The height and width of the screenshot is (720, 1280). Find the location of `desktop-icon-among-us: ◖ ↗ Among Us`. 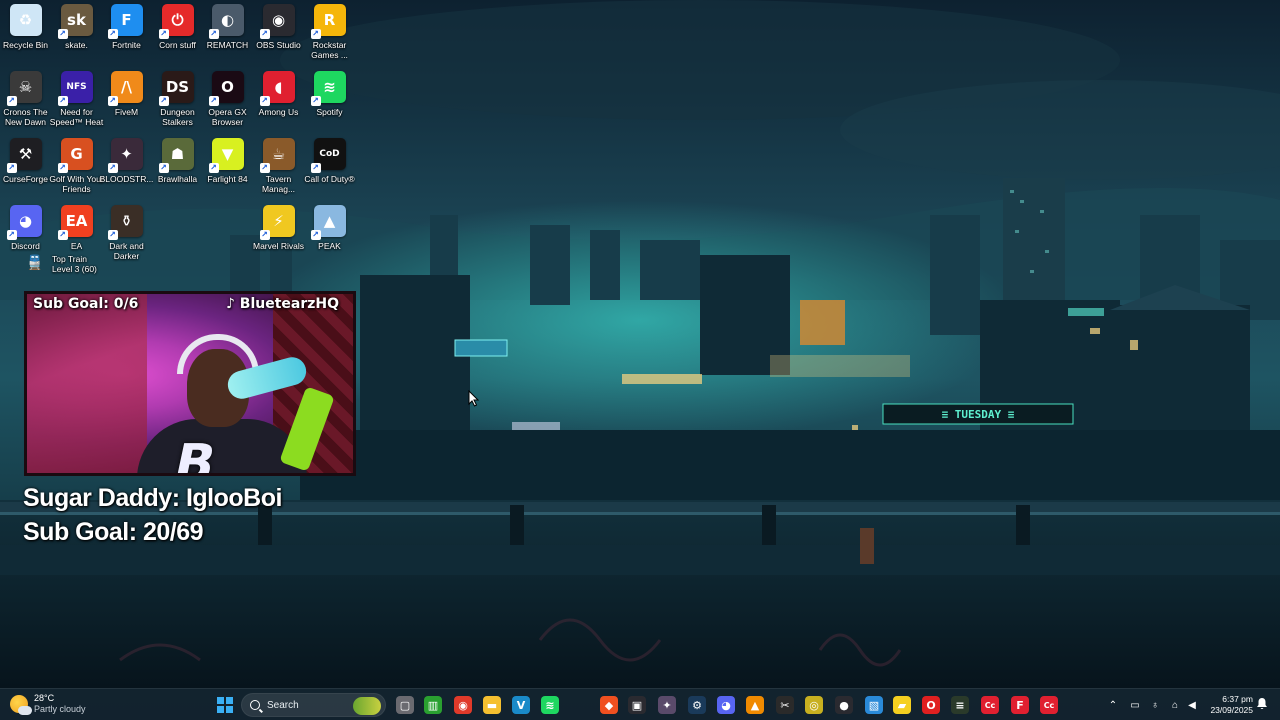

desktop-icon-among-us: ◖ ↗ Among Us is located at coordinates (278, 103).